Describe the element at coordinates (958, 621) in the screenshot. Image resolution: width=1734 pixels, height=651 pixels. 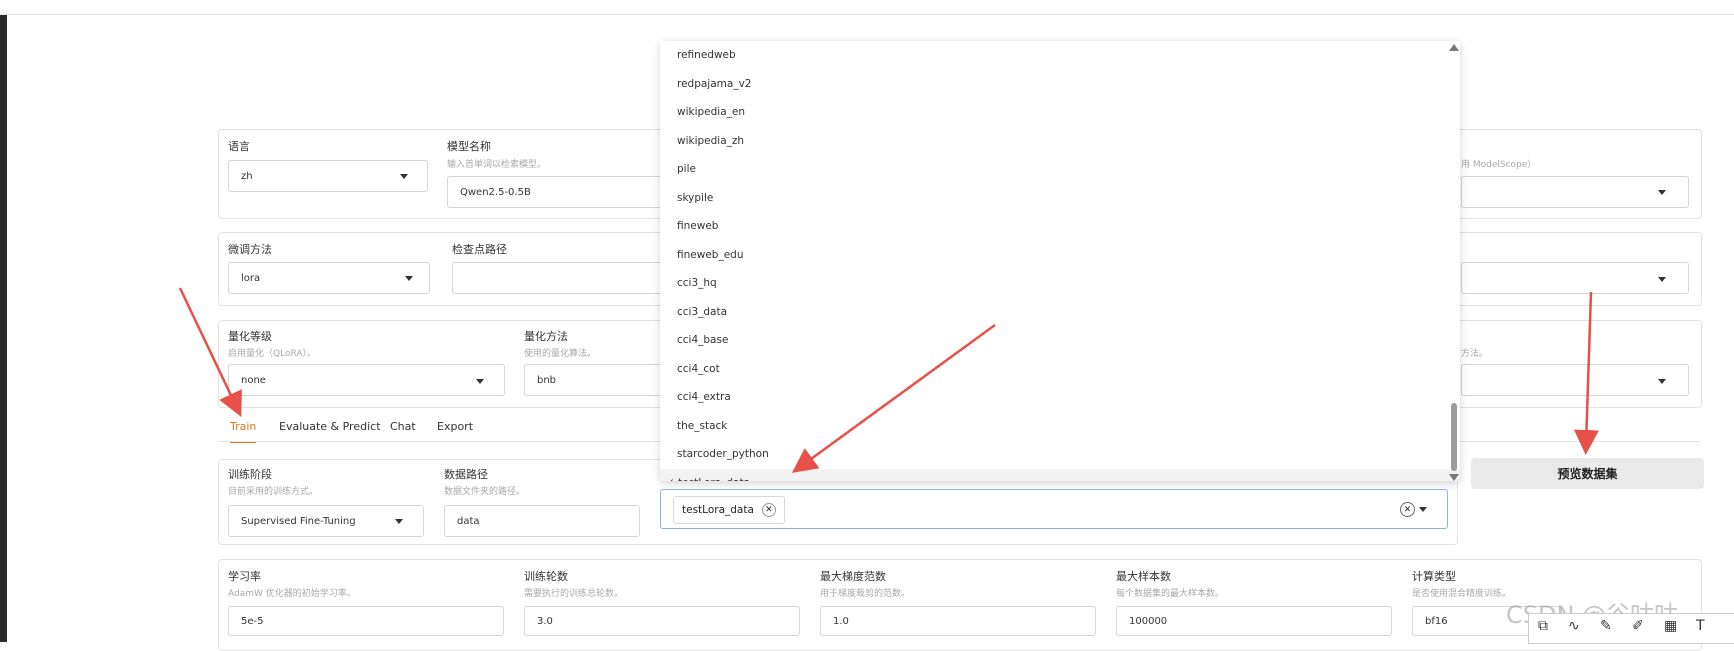
I see `grad-norm-input: 1.0` at that location.